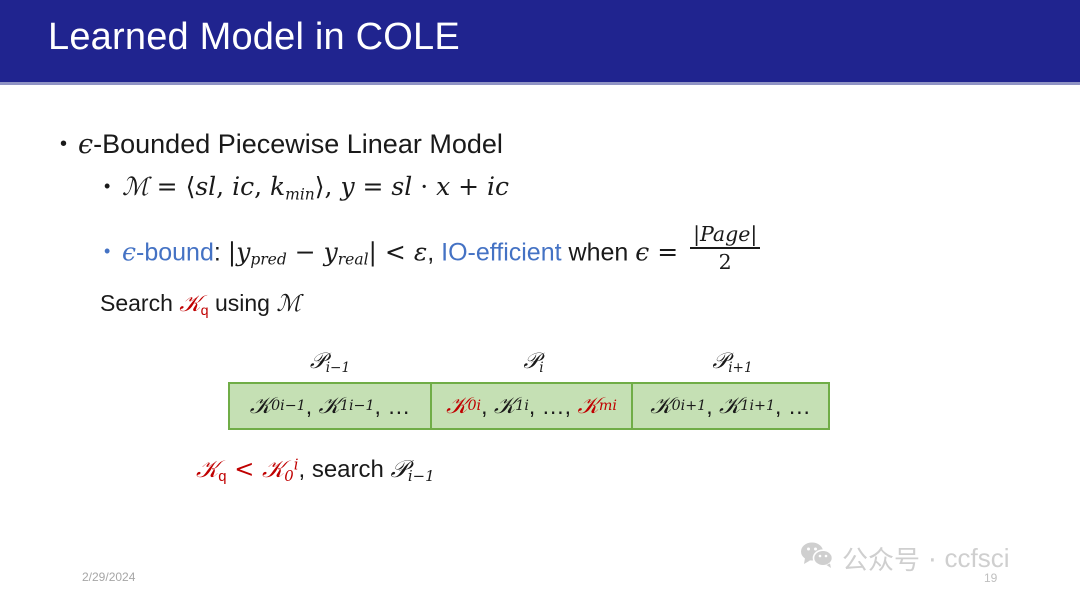 Image resolution: width=1080 pixels, height=607 pixels. I want to click on epsilon-bound-label: -bound, so click(175, 252).